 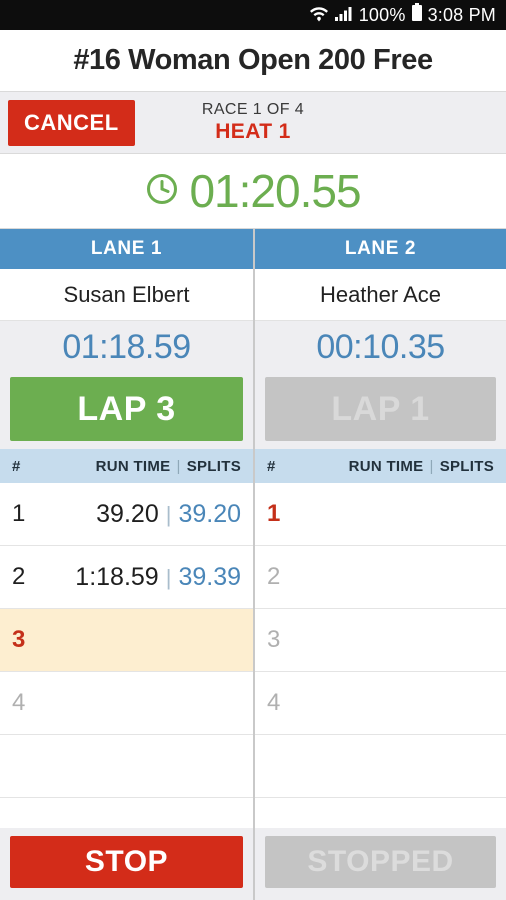 I want to click on footer-half-2: STOPPED, so click(x=379, y=864).